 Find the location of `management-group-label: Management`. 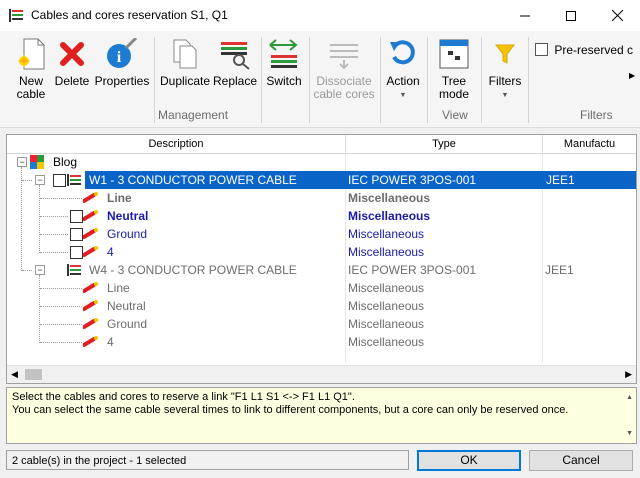

management-group-label: Management is located at coordinates (193, 115).